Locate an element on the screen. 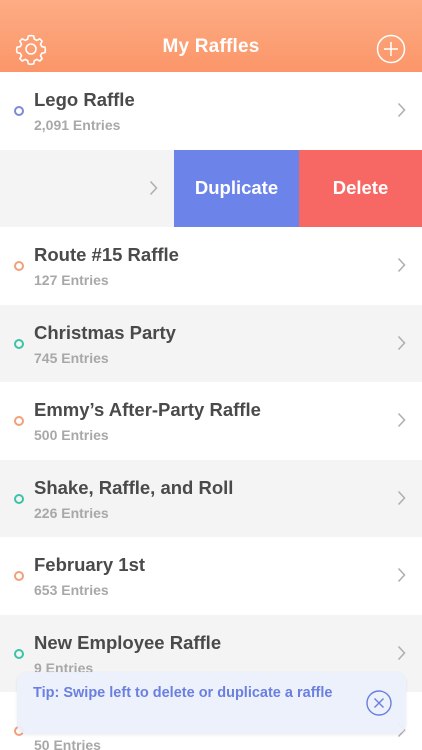 This screenshot has width=422, height=750. raffle-name: Christmas Party is located at coordinates (105, 332).